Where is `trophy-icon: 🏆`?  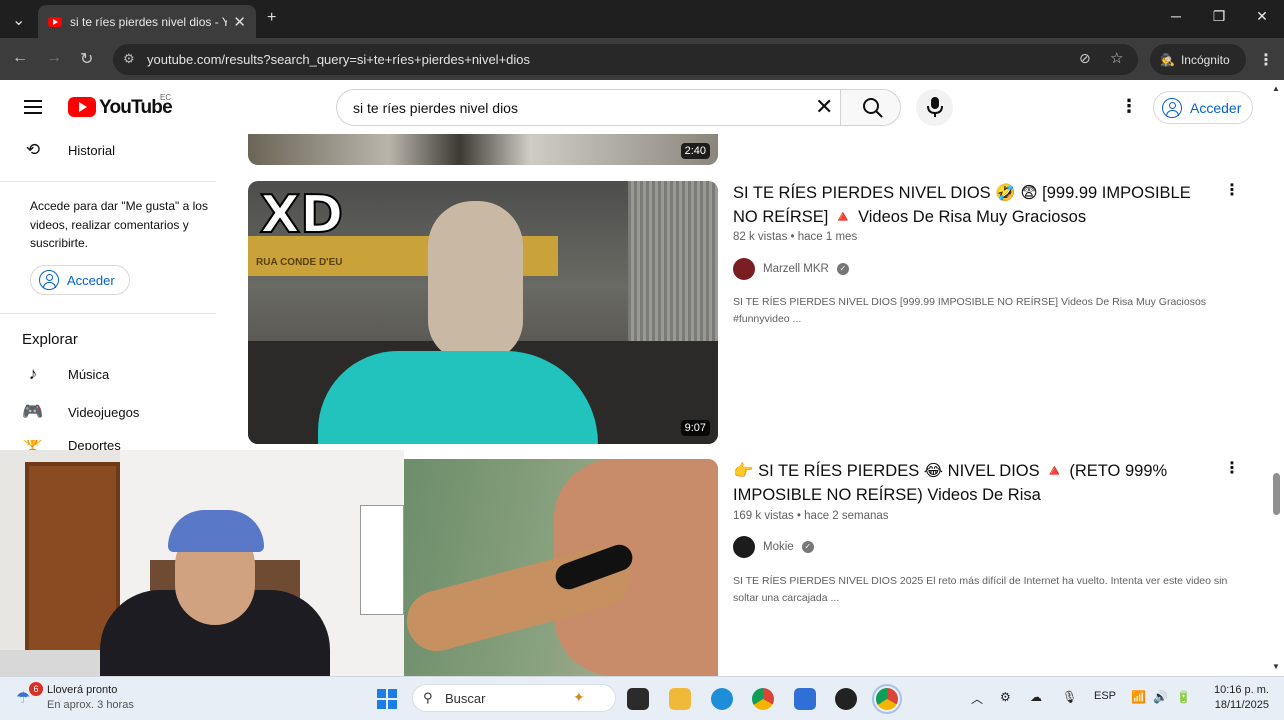
trophy-icon: 🏆 is located at coordinates (33, 445).